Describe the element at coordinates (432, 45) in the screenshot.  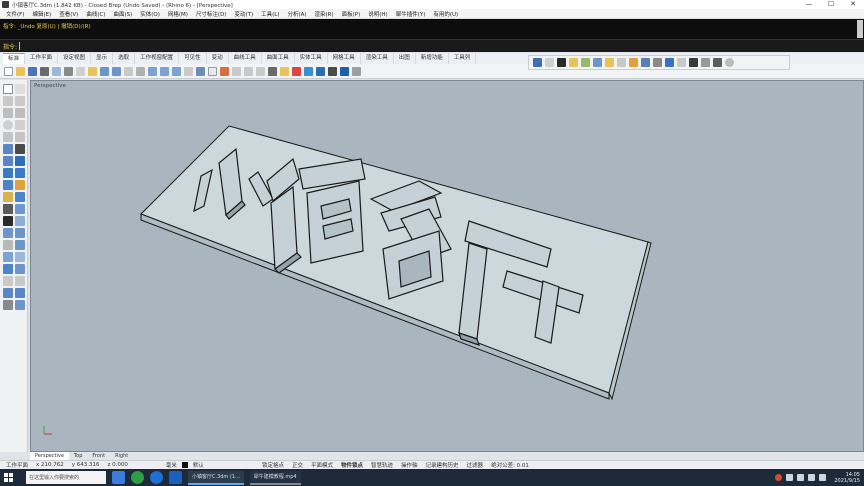
I see `command-line: 指令:` at that location.